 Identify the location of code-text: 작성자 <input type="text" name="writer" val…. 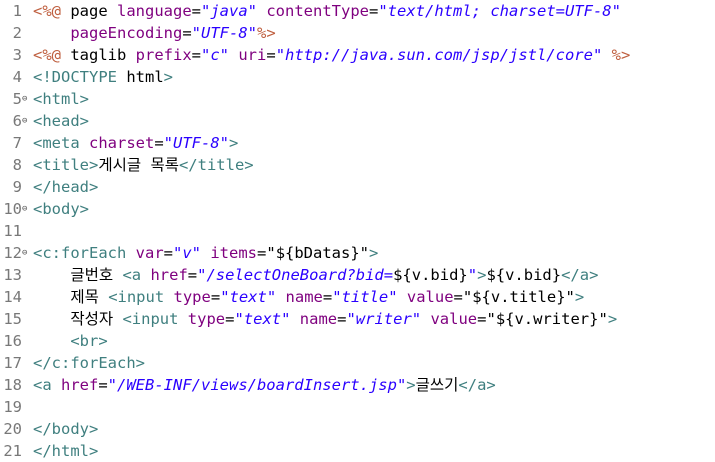
(325, 319).